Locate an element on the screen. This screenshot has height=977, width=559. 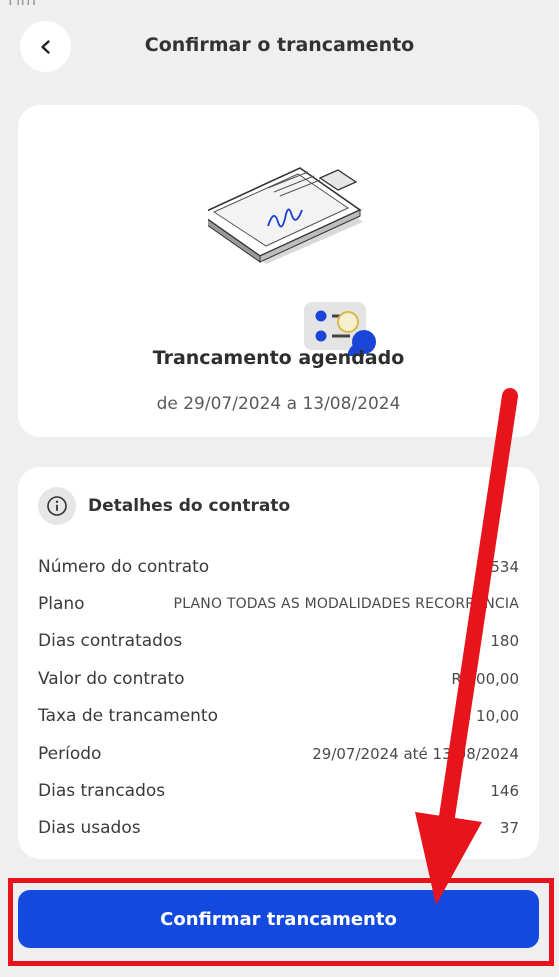
status-title: Trancamento agendado is located at coordinates (278, 358).